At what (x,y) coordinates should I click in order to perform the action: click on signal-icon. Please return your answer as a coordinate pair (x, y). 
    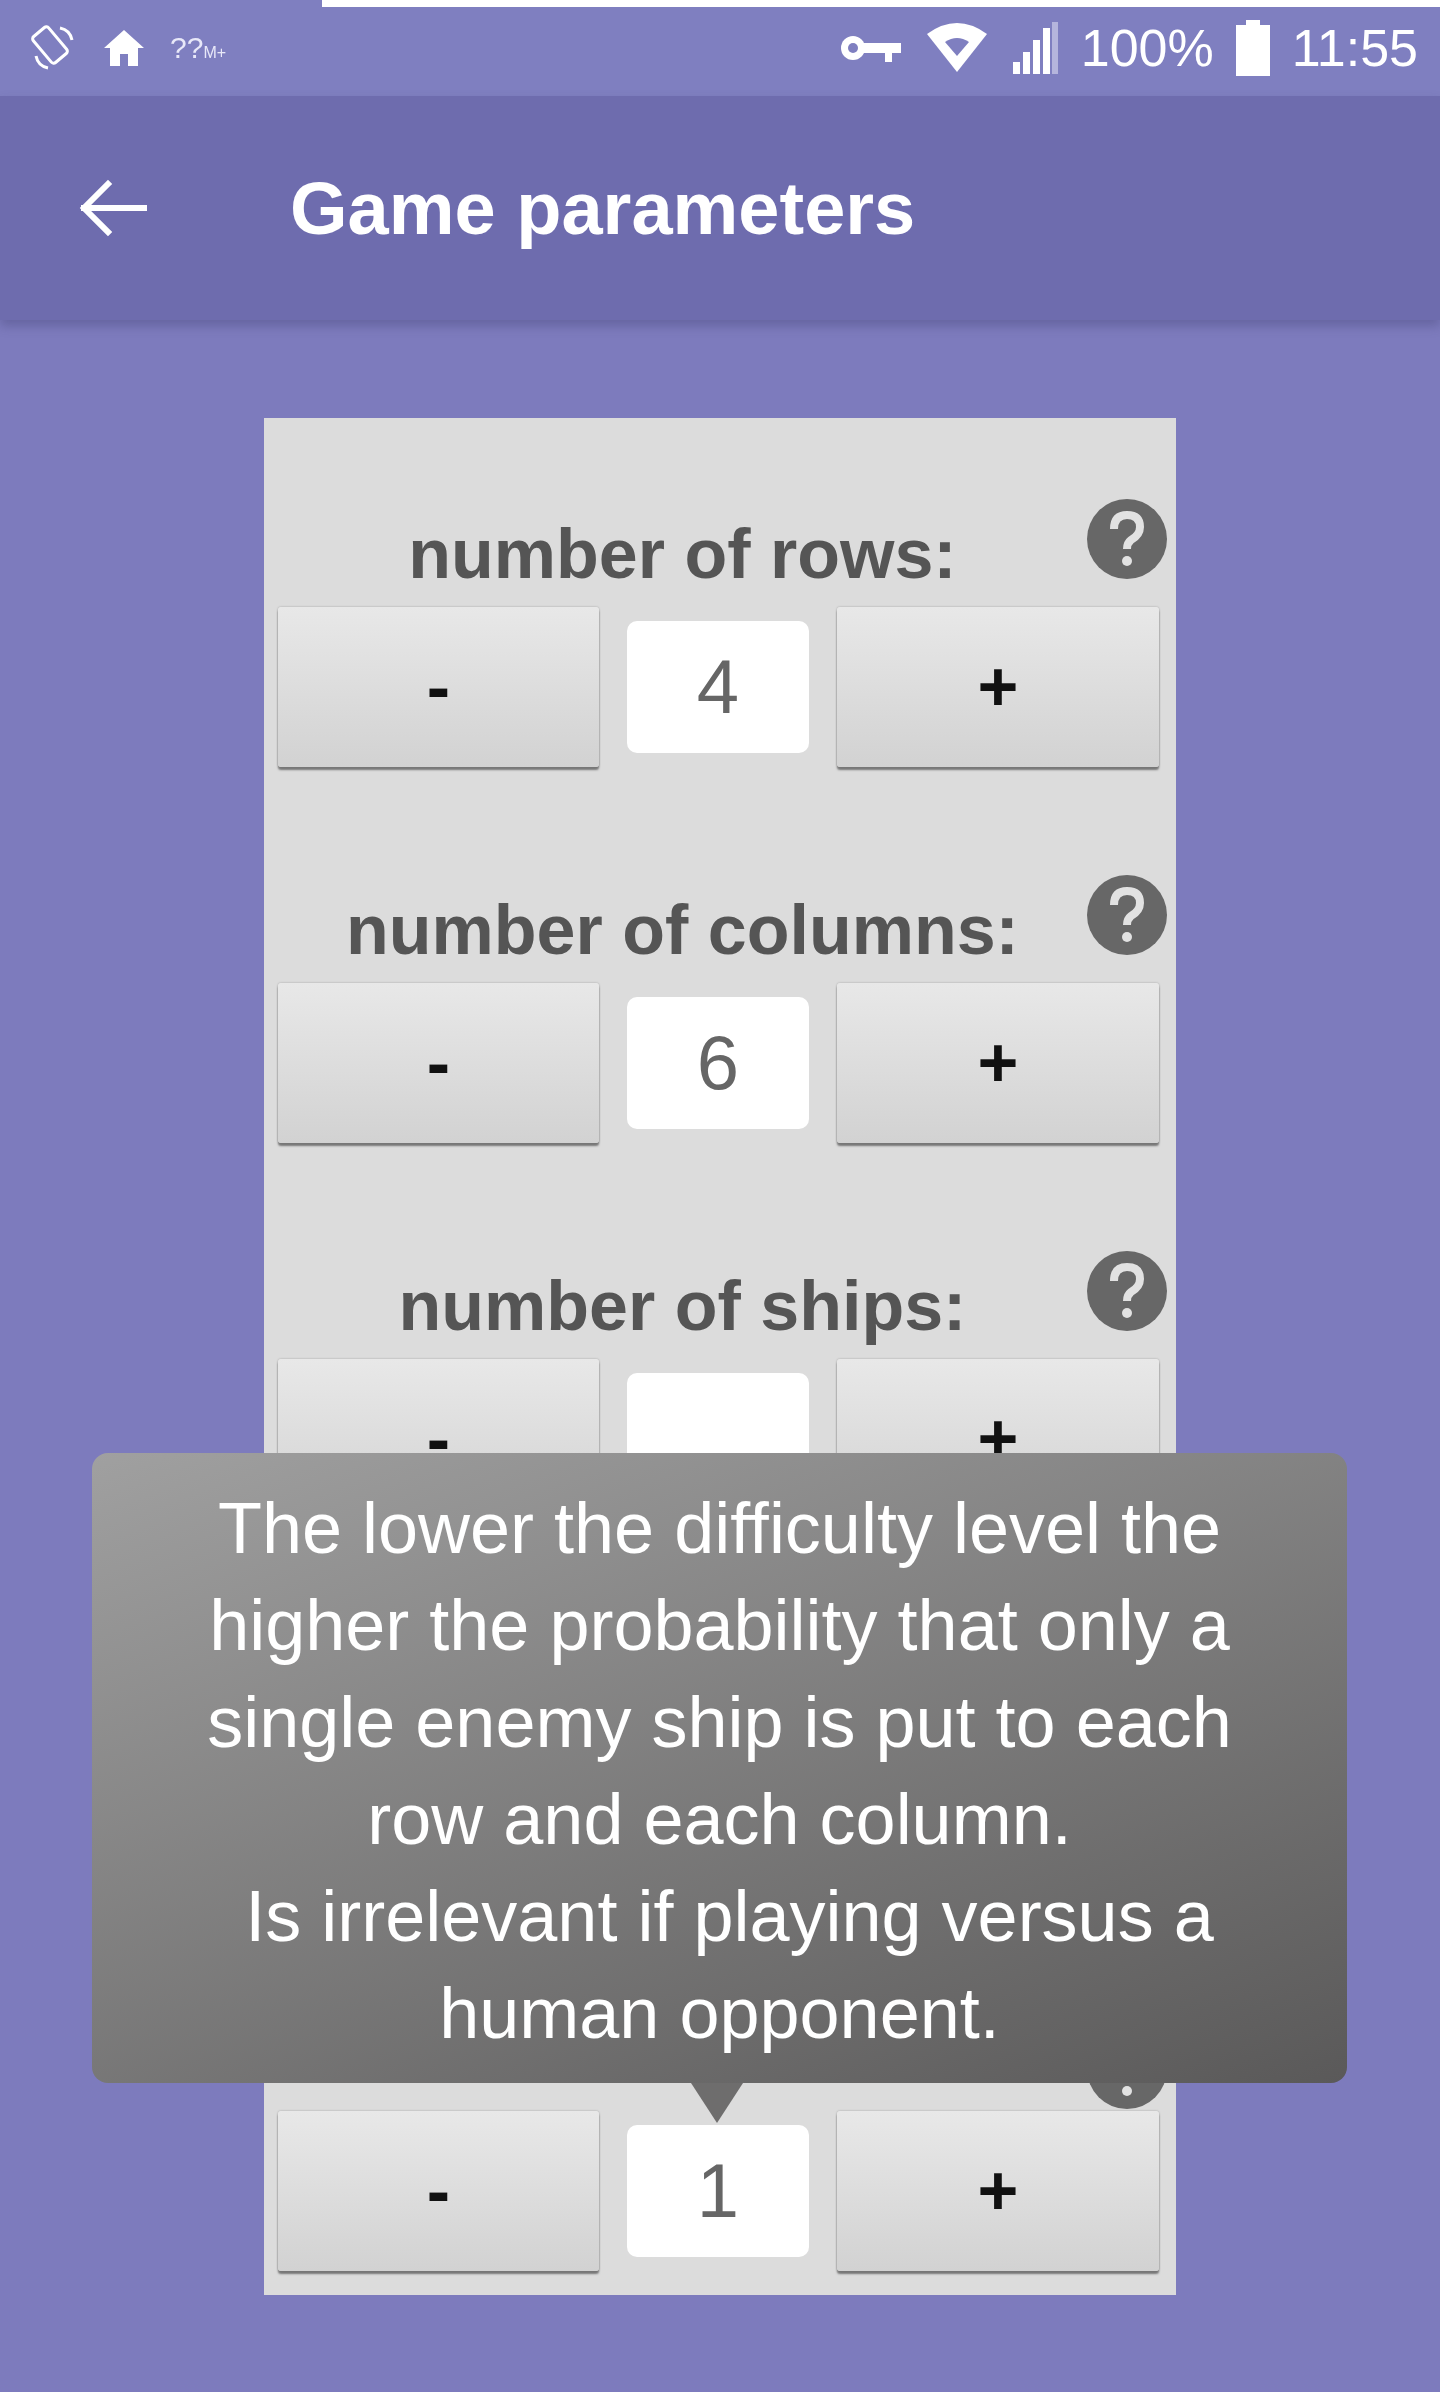
    Looking at the image, I should click on (1034, 48).